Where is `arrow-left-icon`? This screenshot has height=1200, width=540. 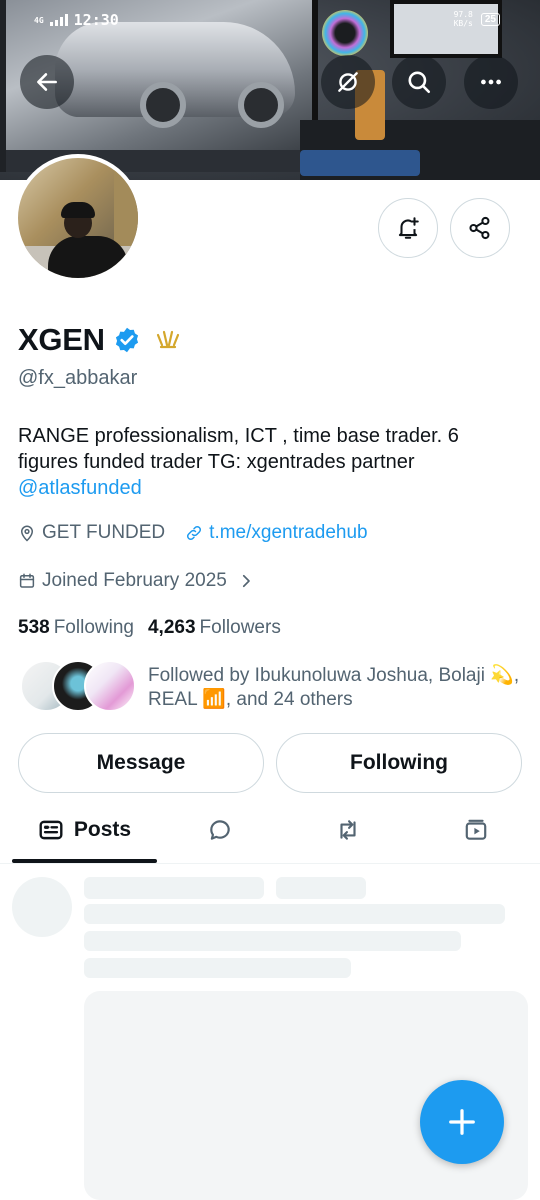
arrow-left-icon is located at coordinates (47, 82).